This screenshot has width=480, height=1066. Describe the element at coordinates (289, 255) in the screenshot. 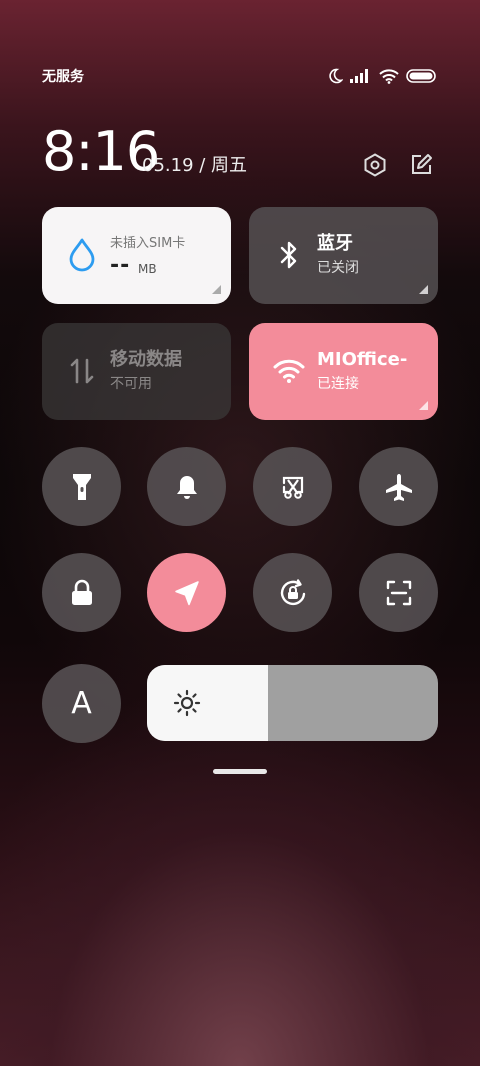

I see `bluetooth-icon` at that location.